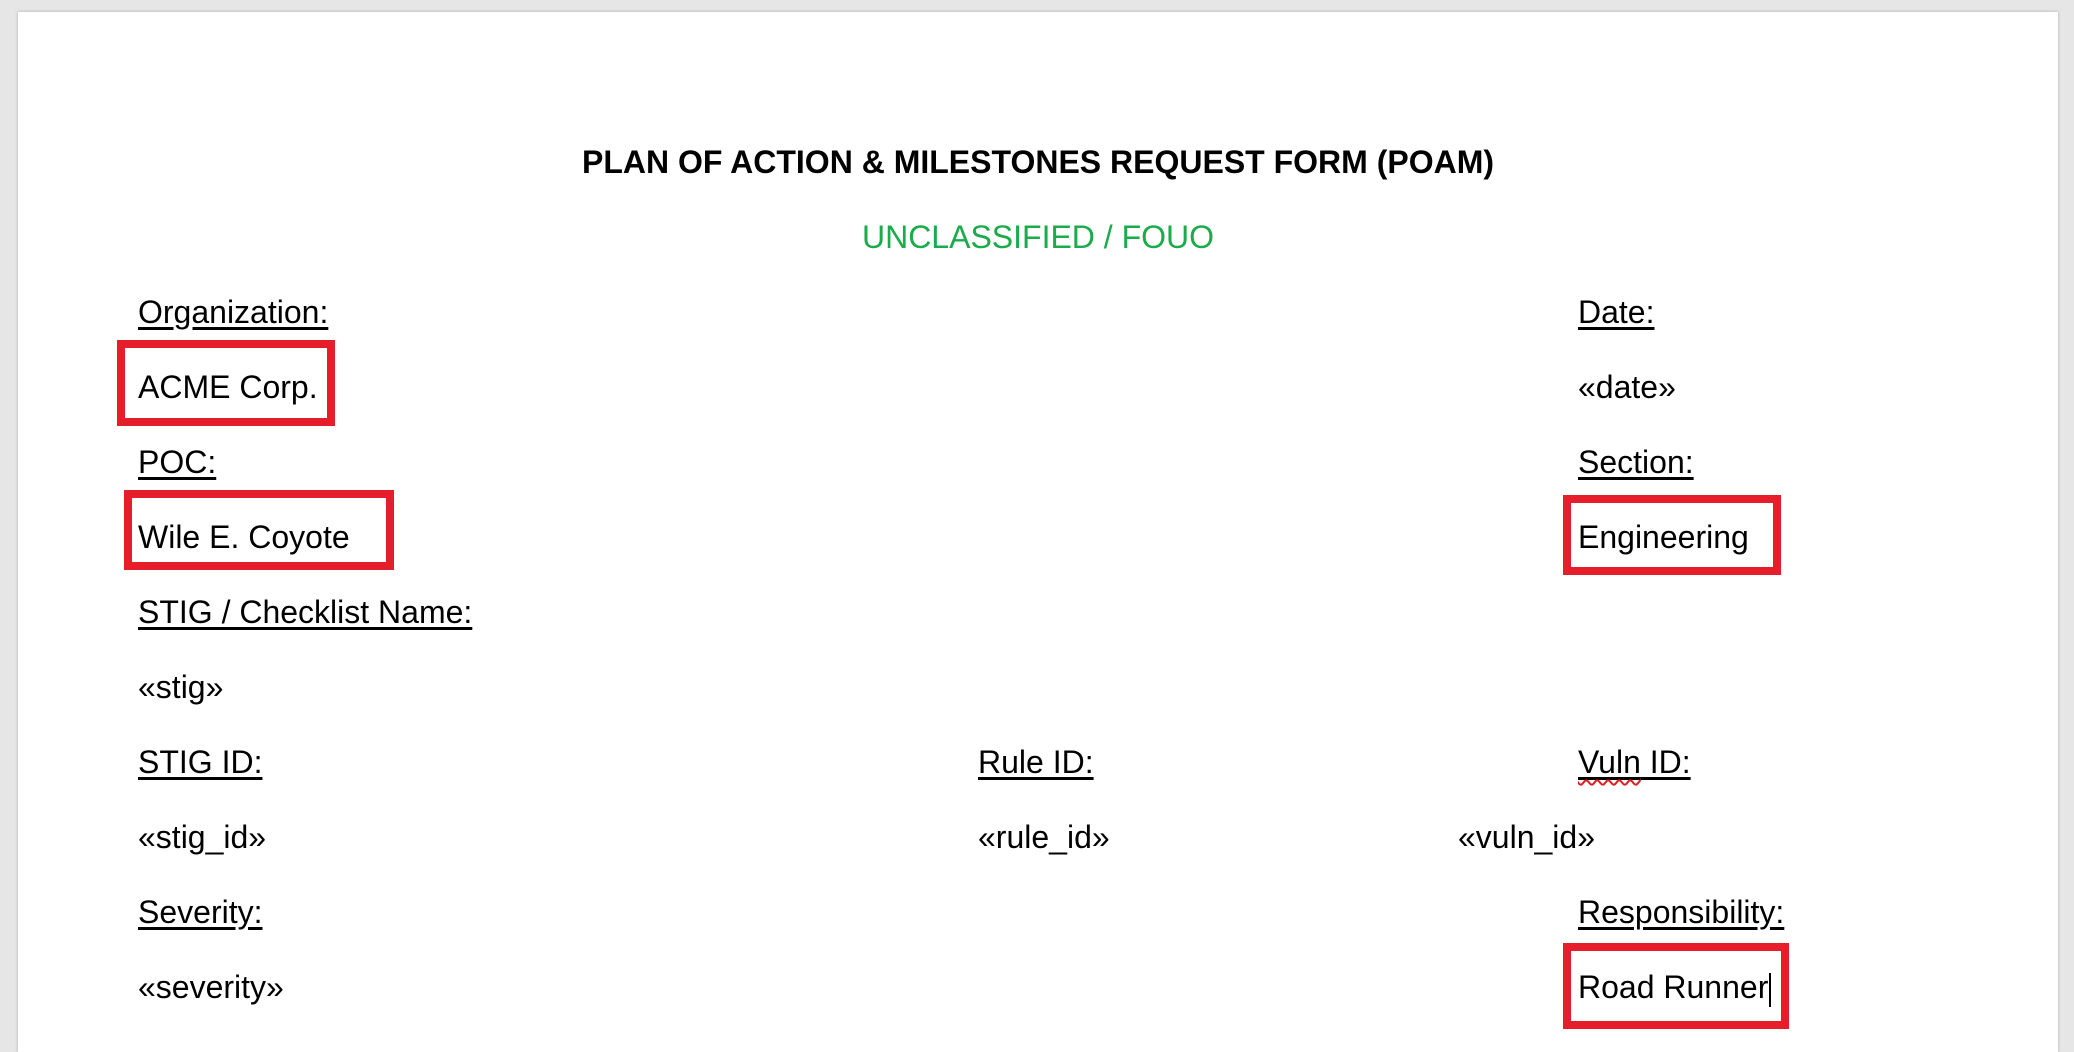 This screenshot has width=2074, height=1052. What do you see at coordinates (180, 687) in the screenshot?
I see `stig-name-value: «stig»` at bounding box center [180, 687].